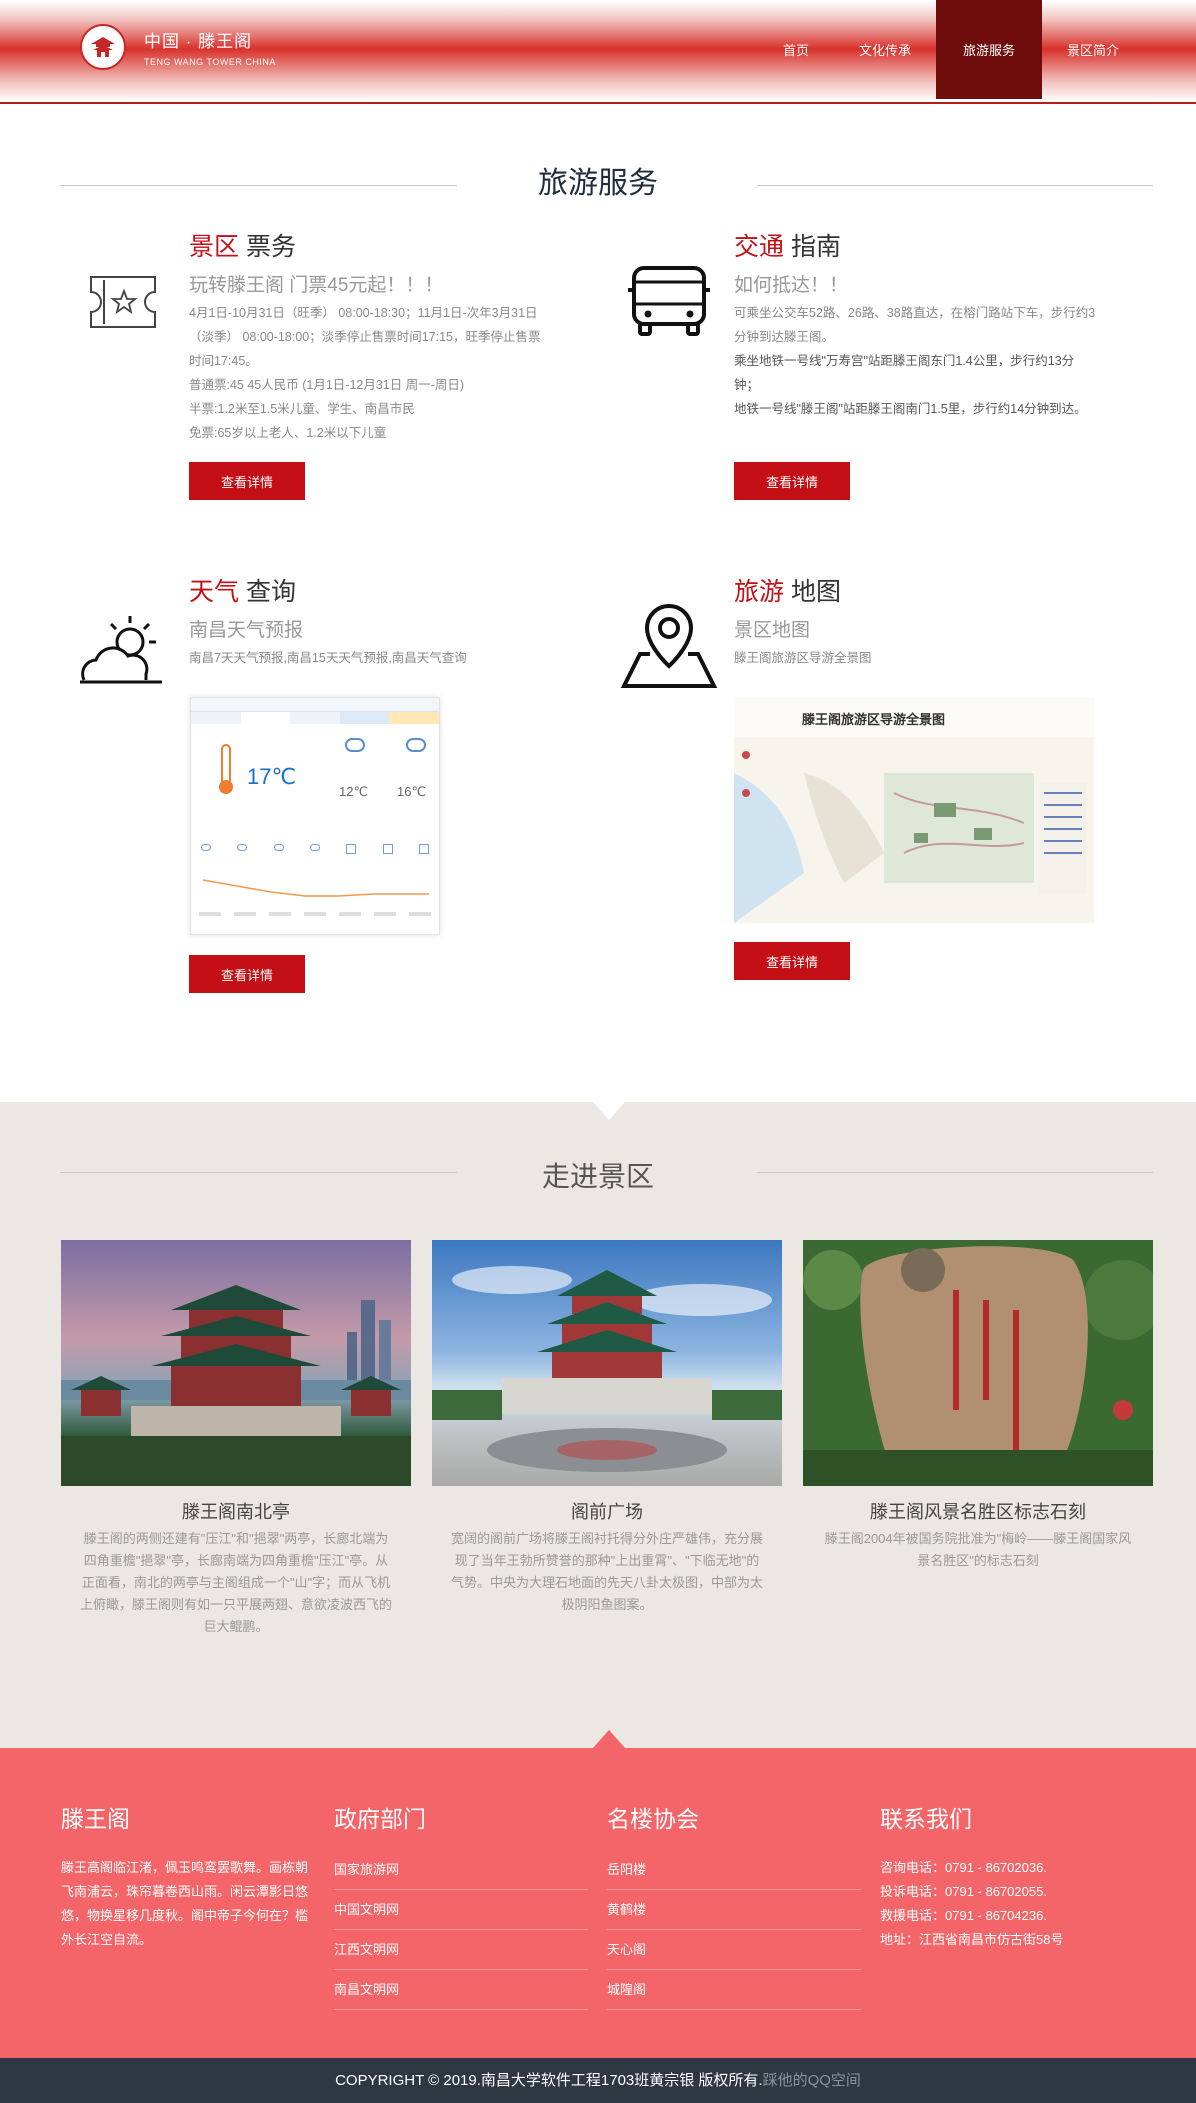 The width and height of the screenshot is (1196, 2103). Describe the element at coordinates (792, 481) in the screenshot. I see `transport-details-button: 查看详情` at that location.